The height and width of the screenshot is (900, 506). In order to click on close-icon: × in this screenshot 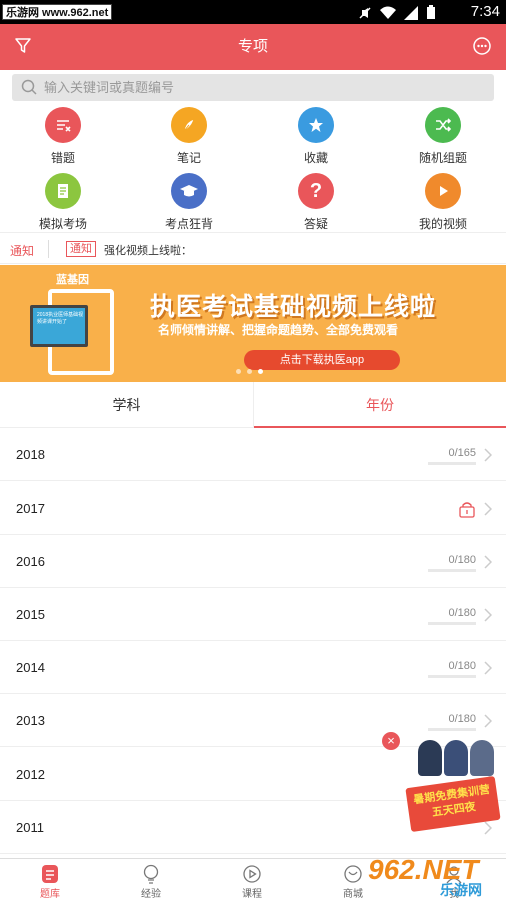, I will do `click(391, 741)`.